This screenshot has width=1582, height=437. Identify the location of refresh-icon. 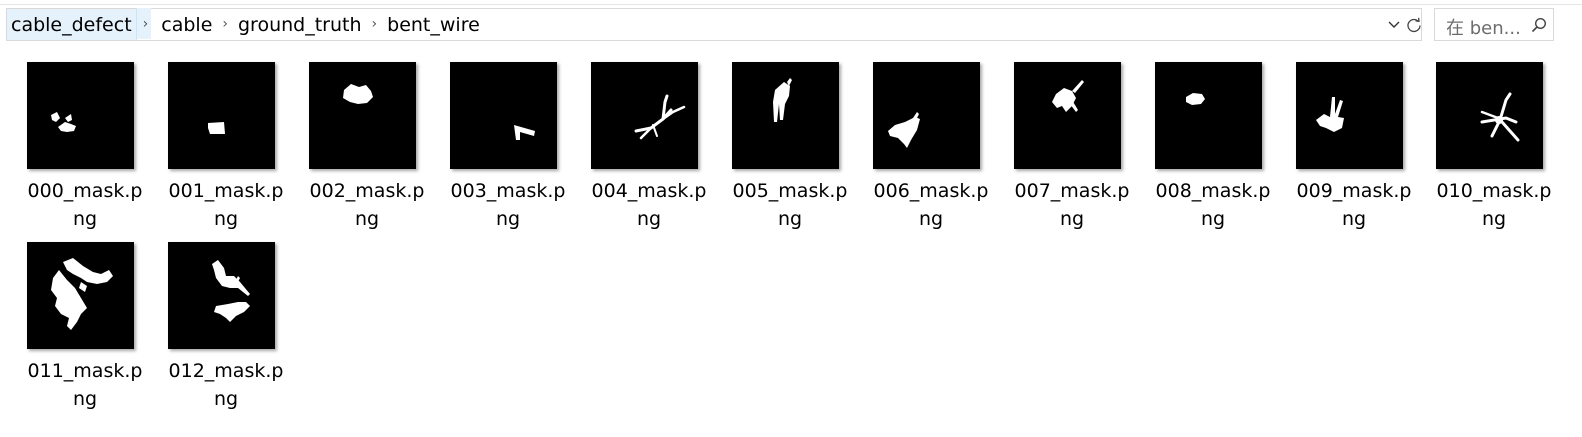
(1414, 25).